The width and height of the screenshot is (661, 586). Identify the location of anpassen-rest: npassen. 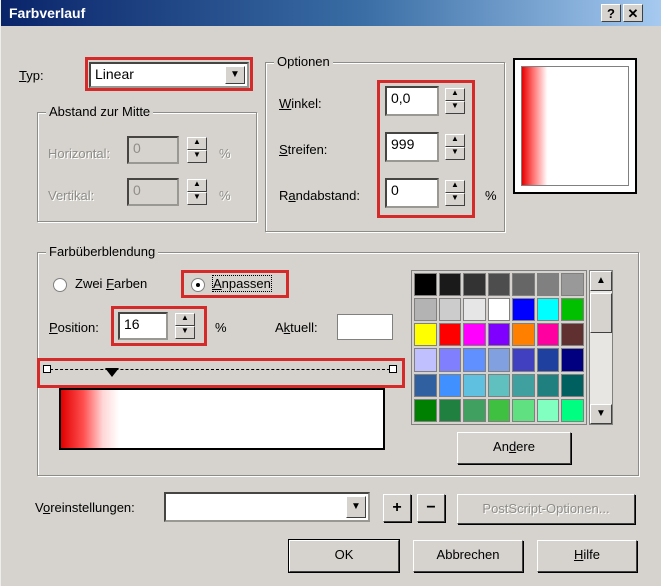
(246, 283).